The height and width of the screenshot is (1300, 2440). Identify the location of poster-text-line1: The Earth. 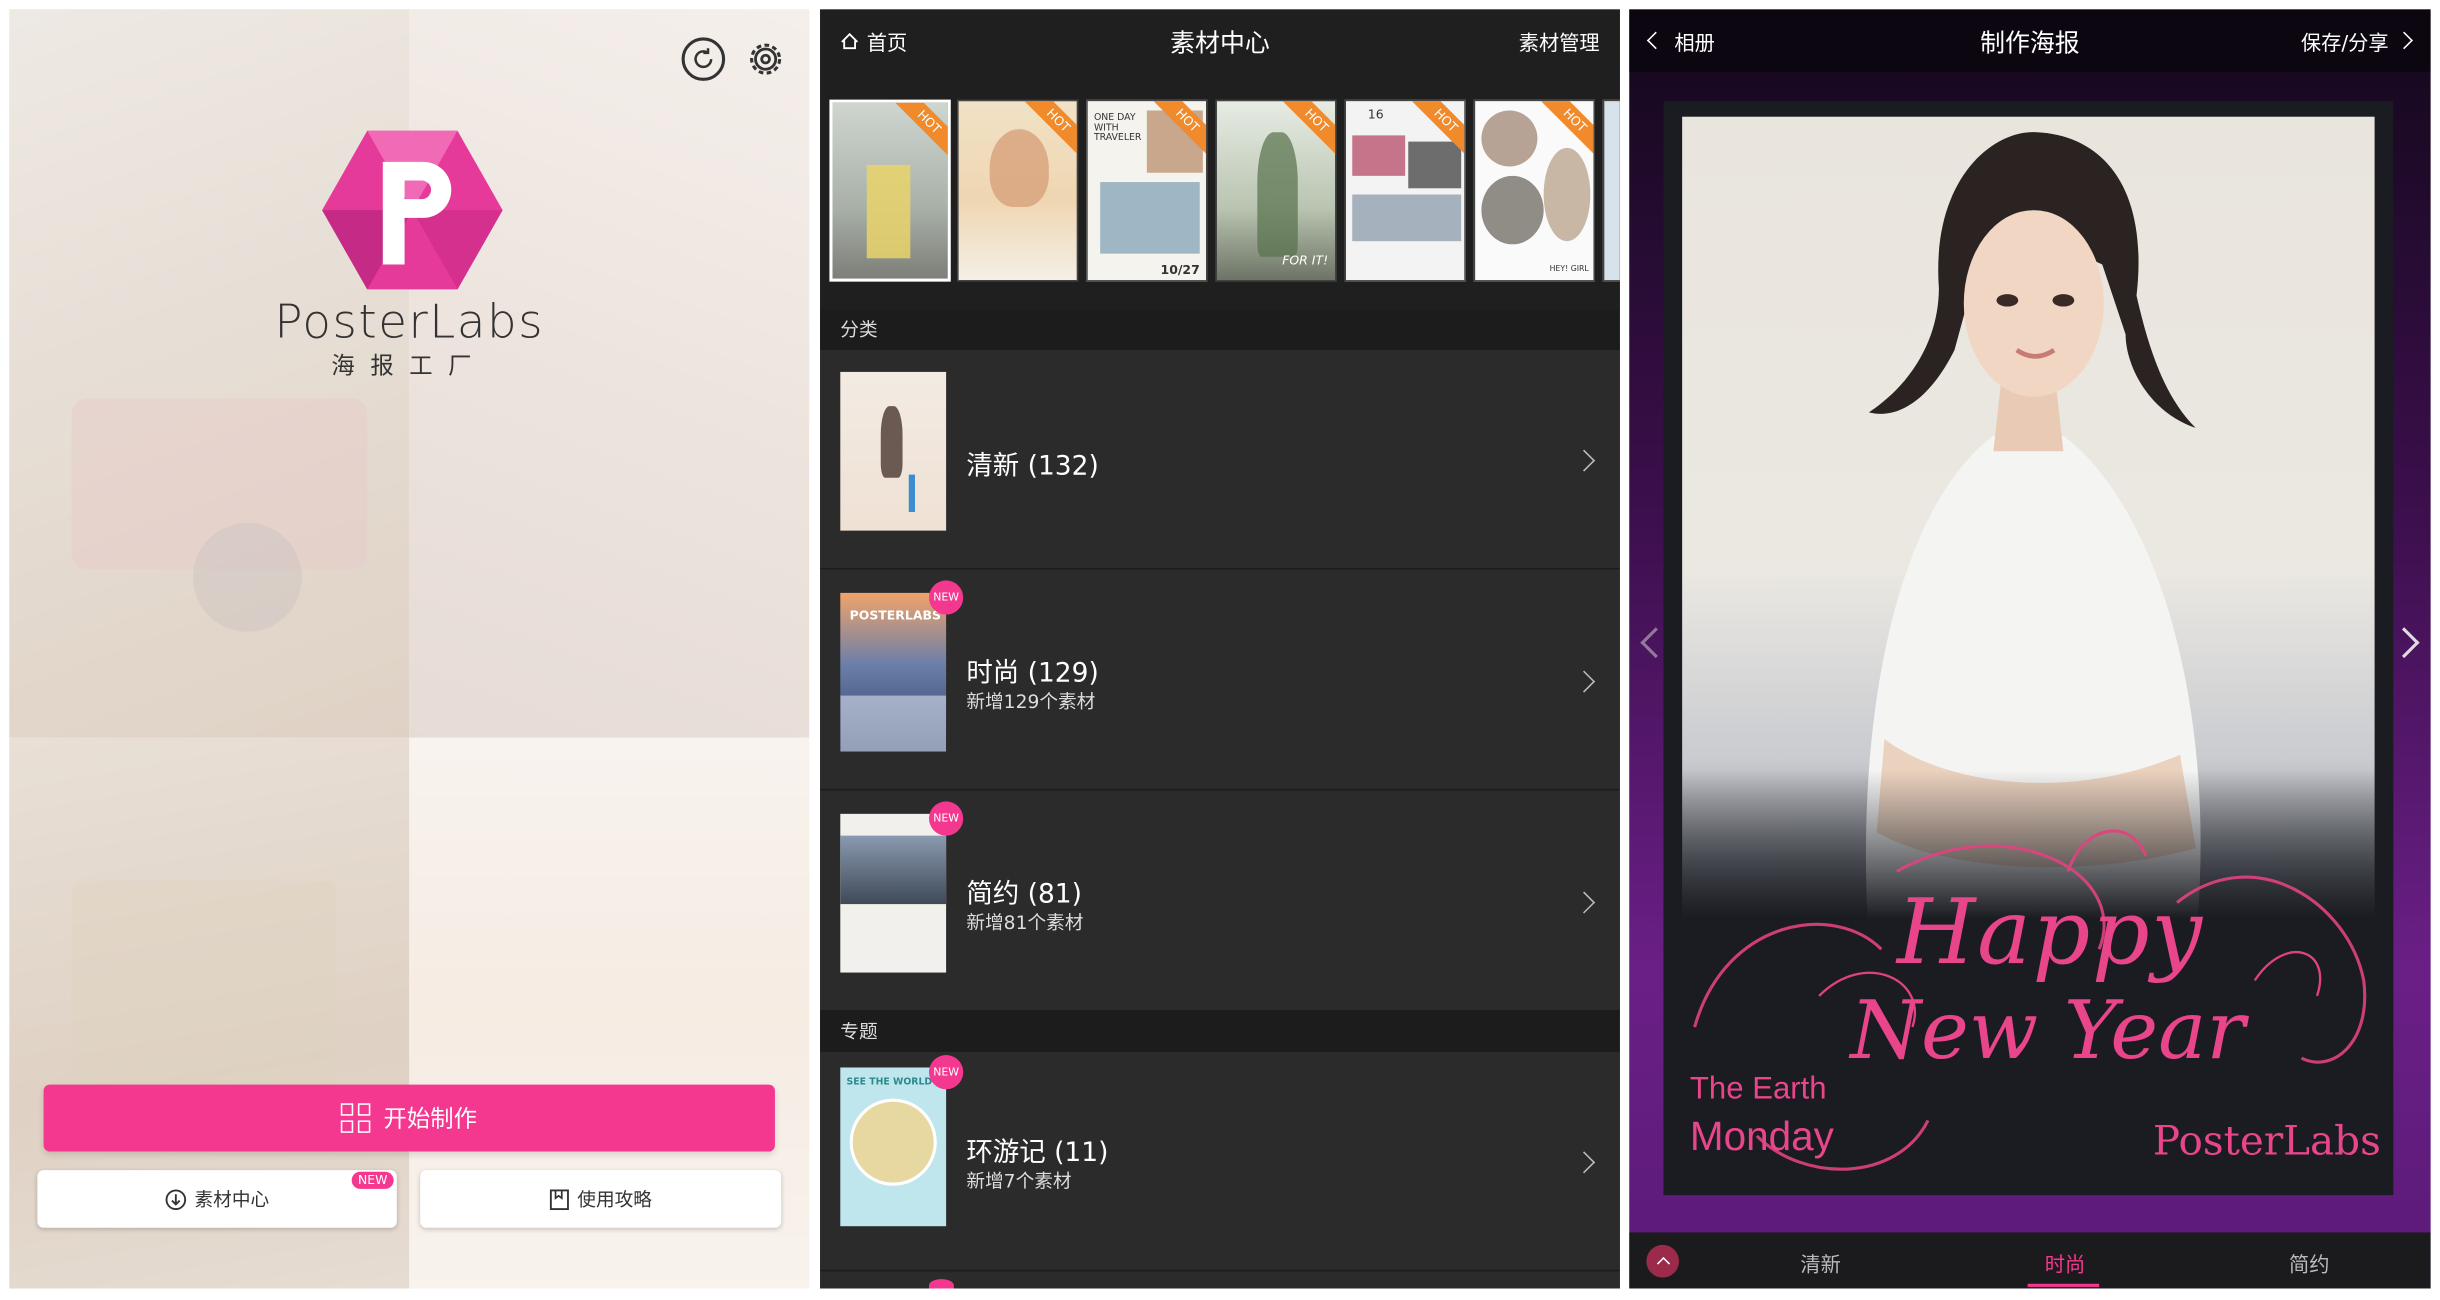
(1758, 1090).